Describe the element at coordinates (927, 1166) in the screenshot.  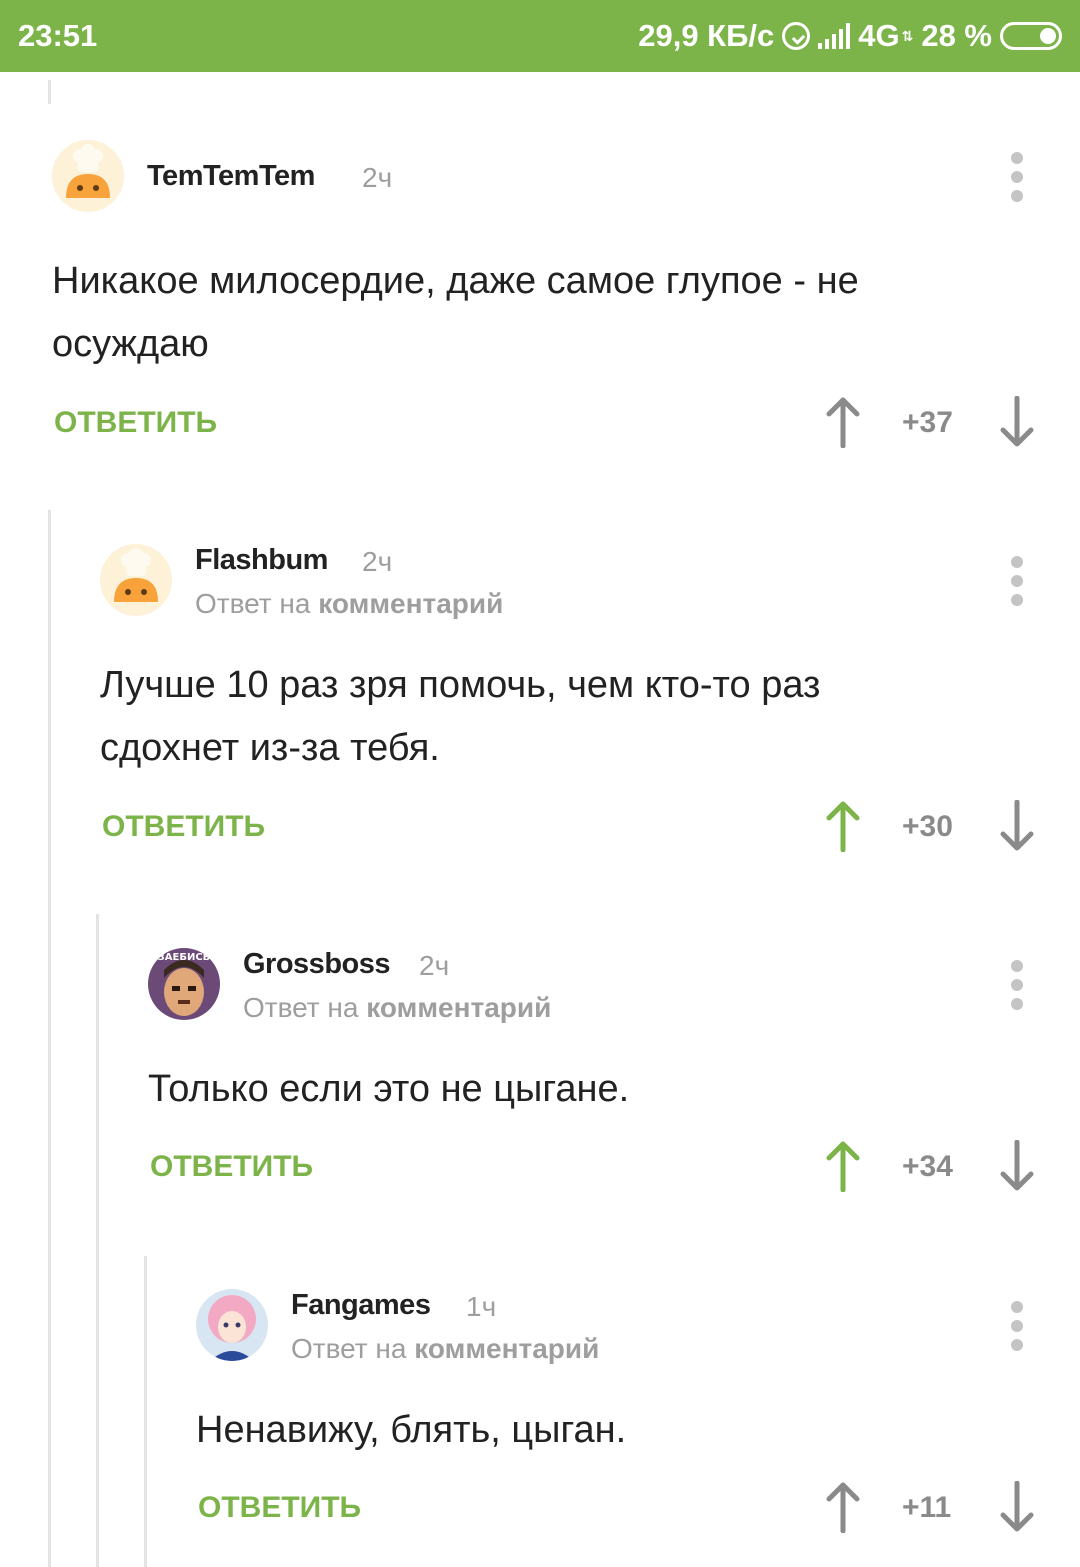
I see `vote-score: +34` at that location.